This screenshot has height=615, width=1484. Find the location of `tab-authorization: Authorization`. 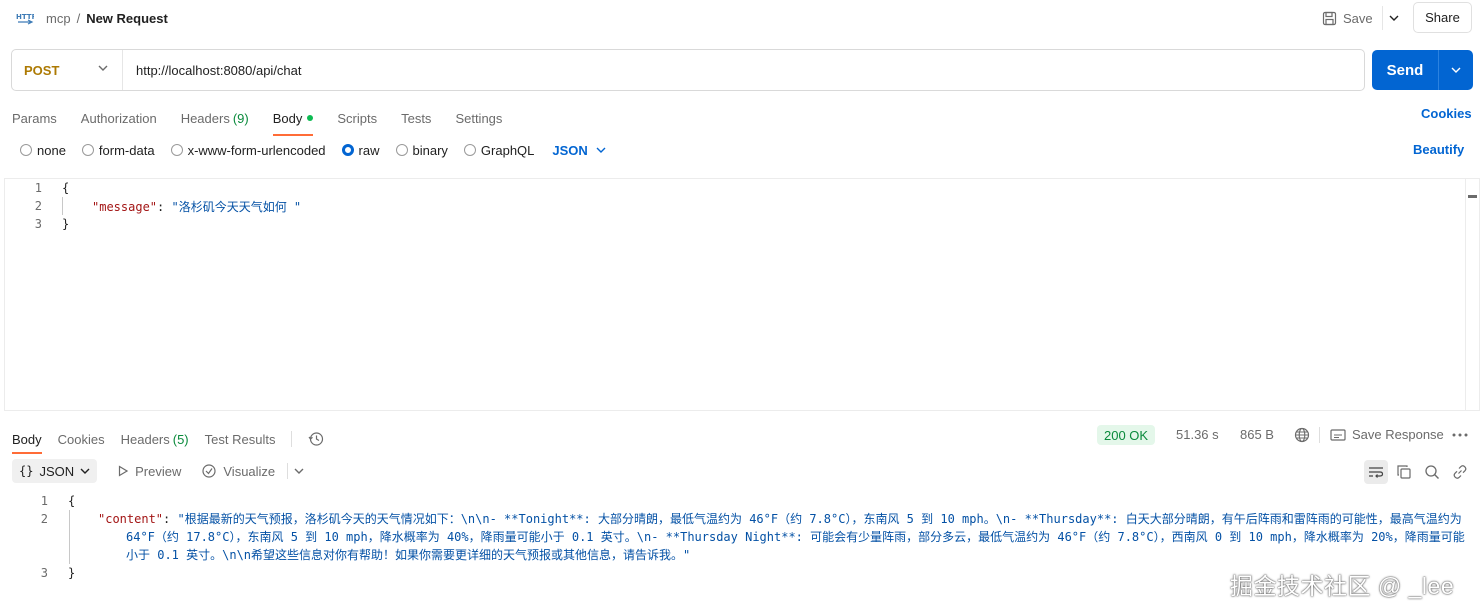

tab-authorization: Authorization is located at coordinates (119, 118).